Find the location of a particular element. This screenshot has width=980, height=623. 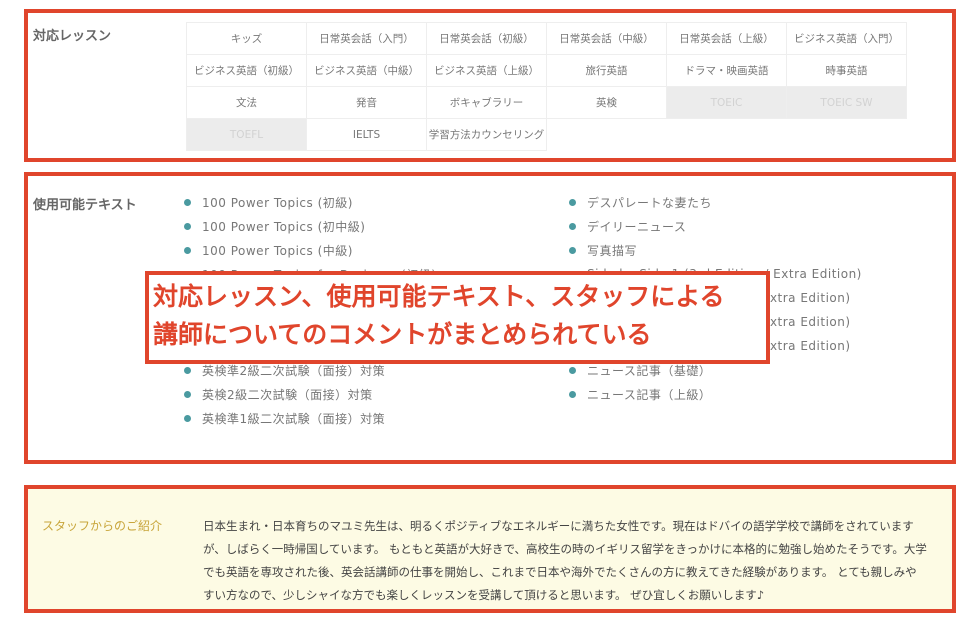

text-list-item: 写真描写 is located at coordinates (715, 250).